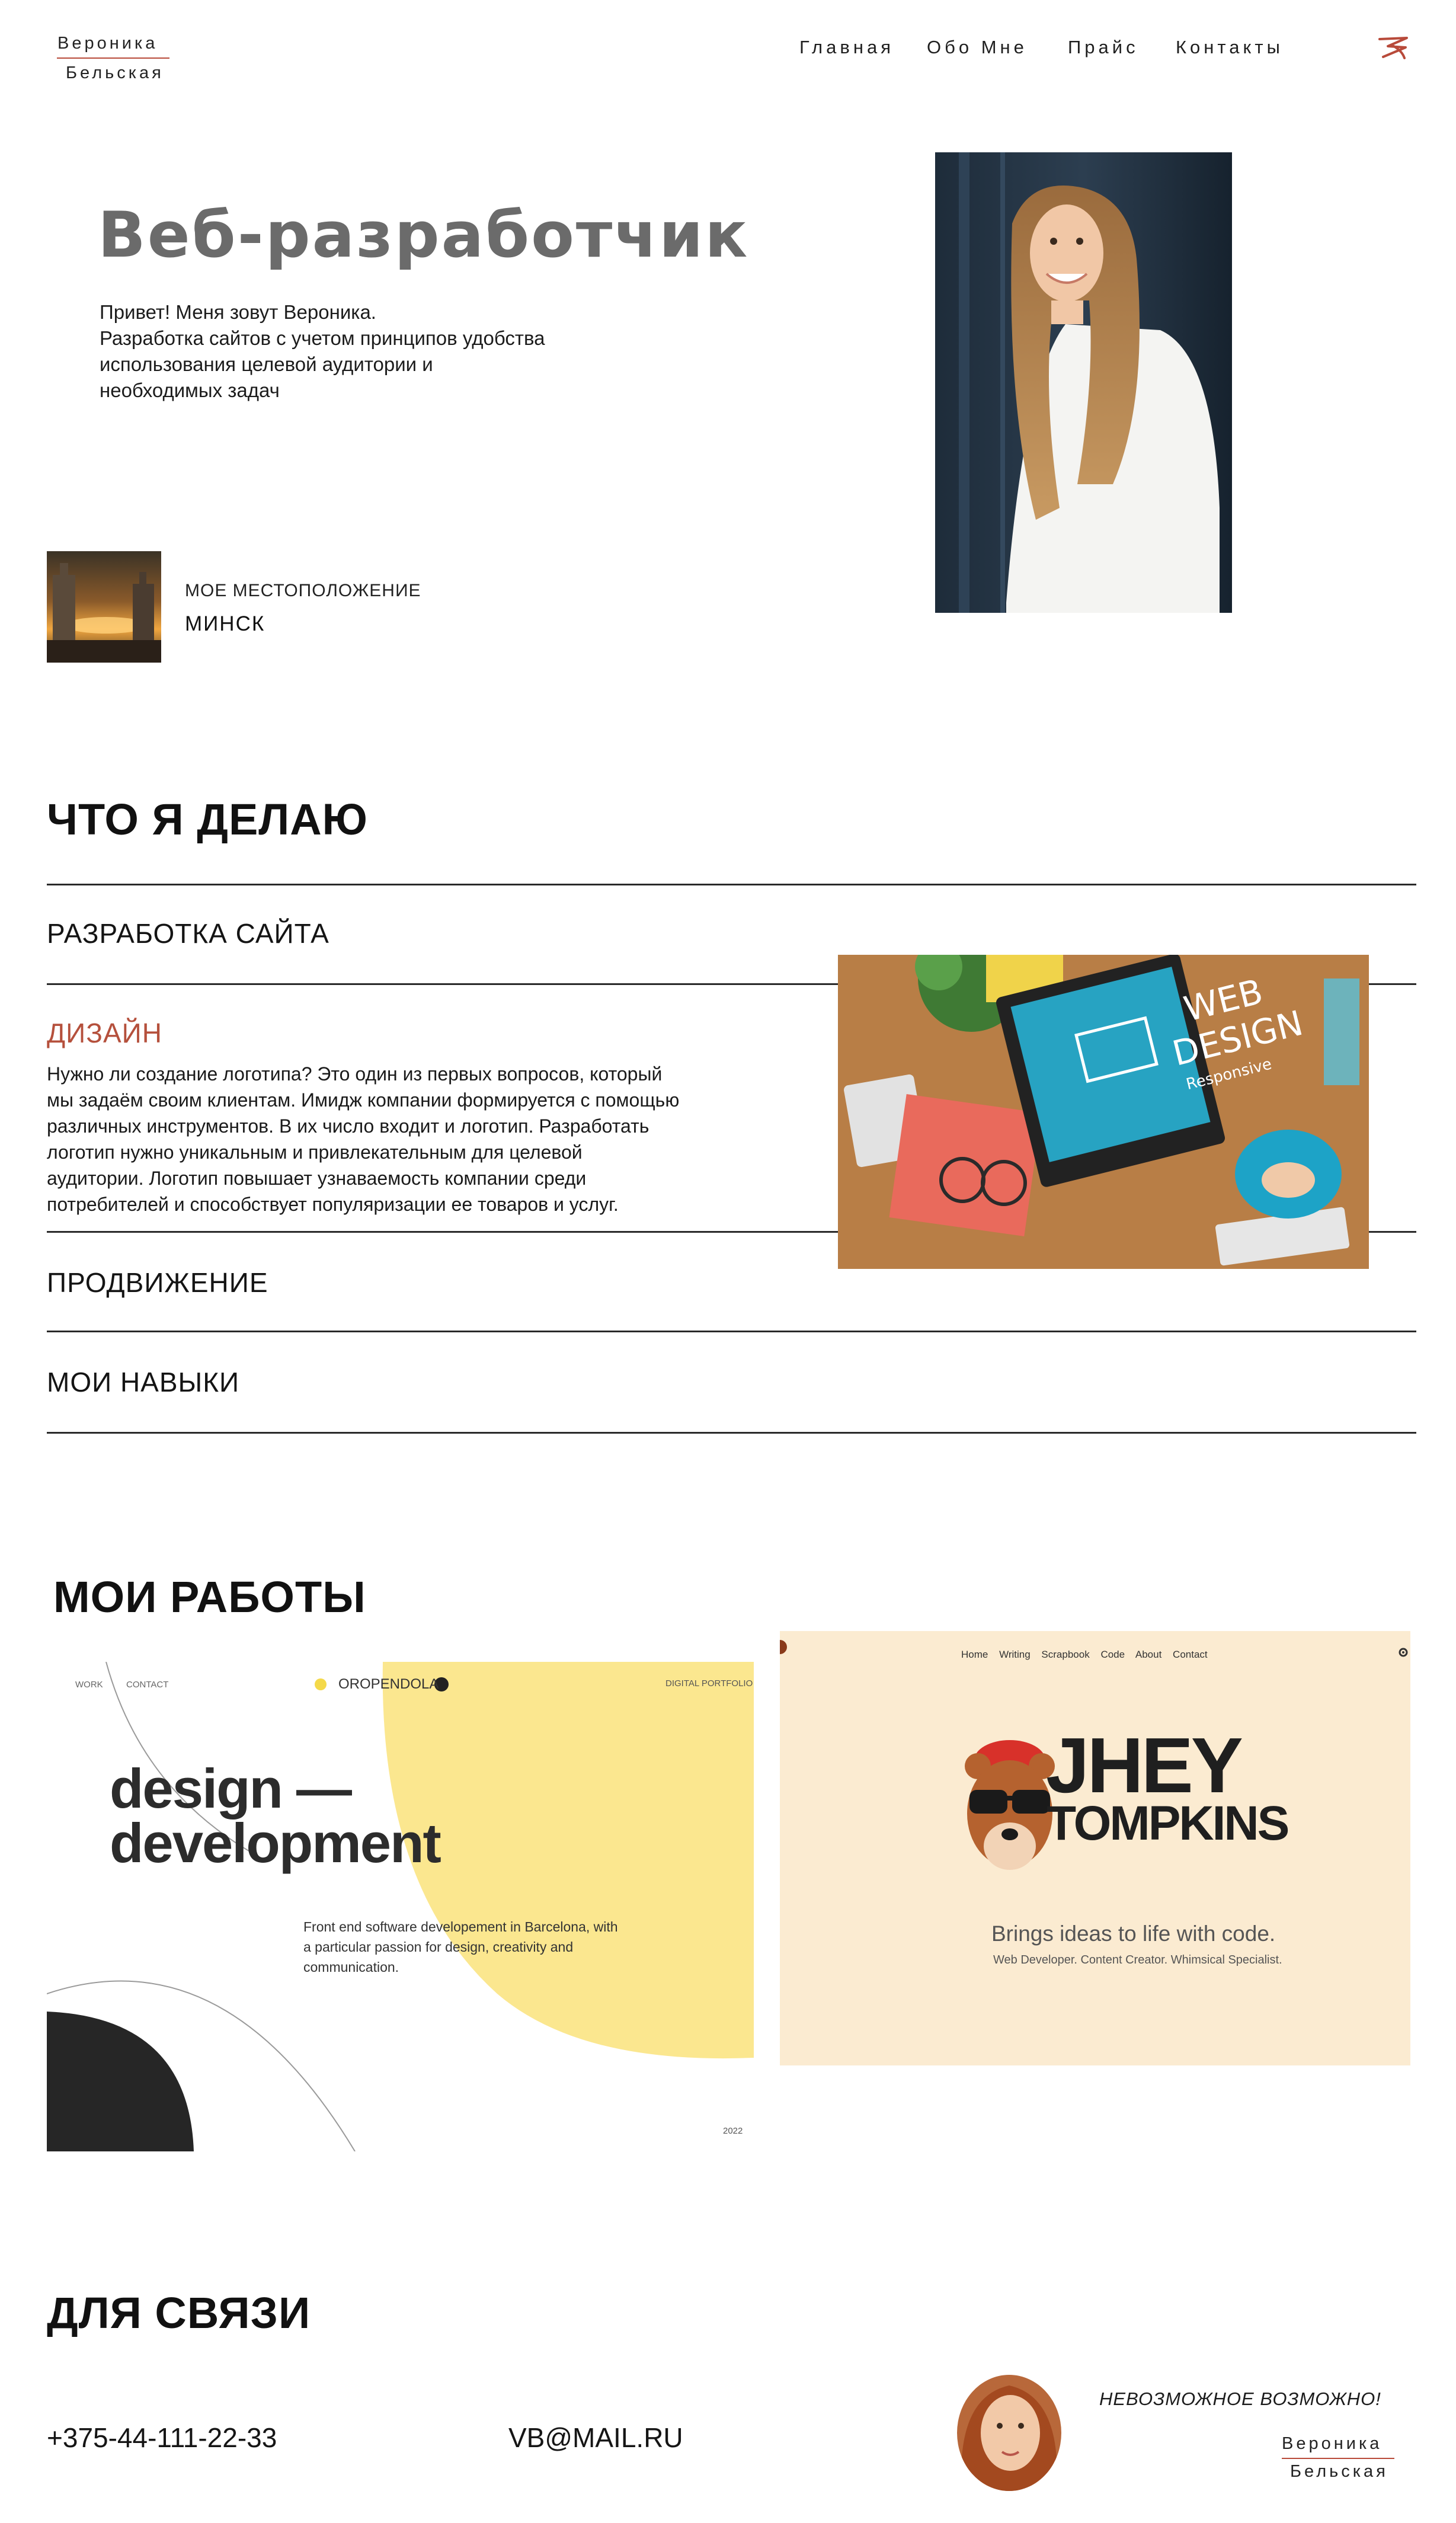 The image size is (1456, 2523). Describe the element at coordinates (1403, 1652) in the screenshot. I see `gear-icon` at that location.